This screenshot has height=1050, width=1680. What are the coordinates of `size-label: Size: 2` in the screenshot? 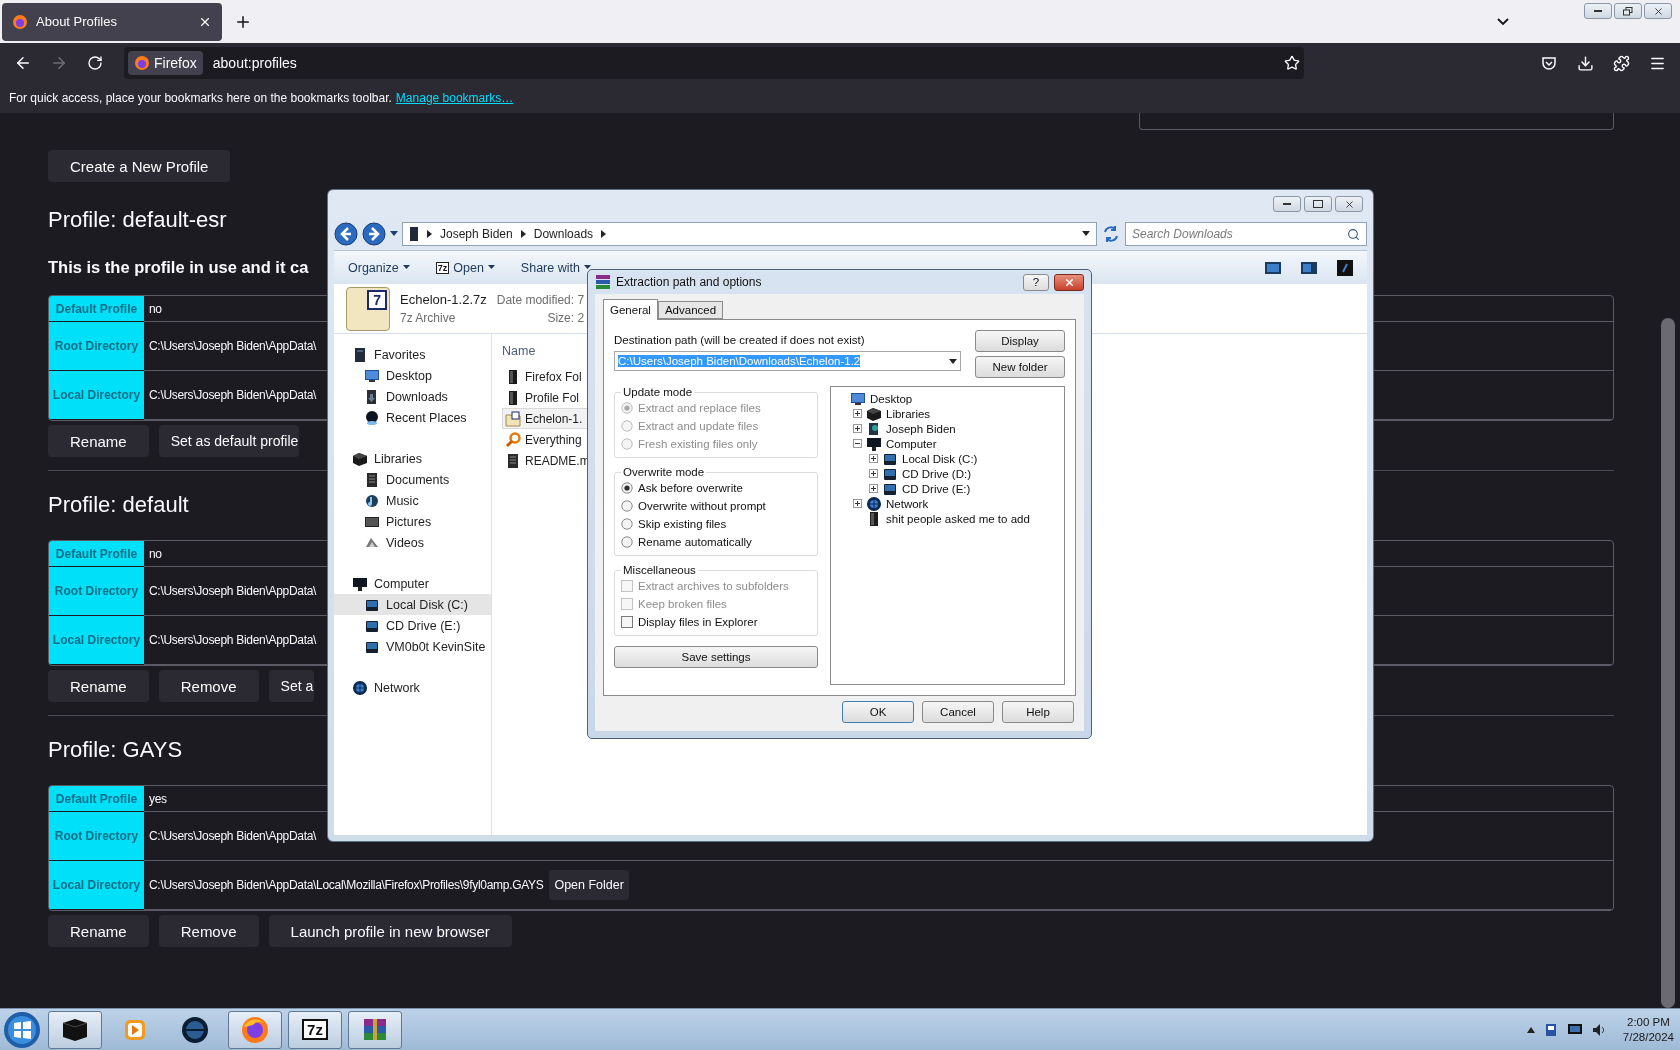 It's located at (566, 317).